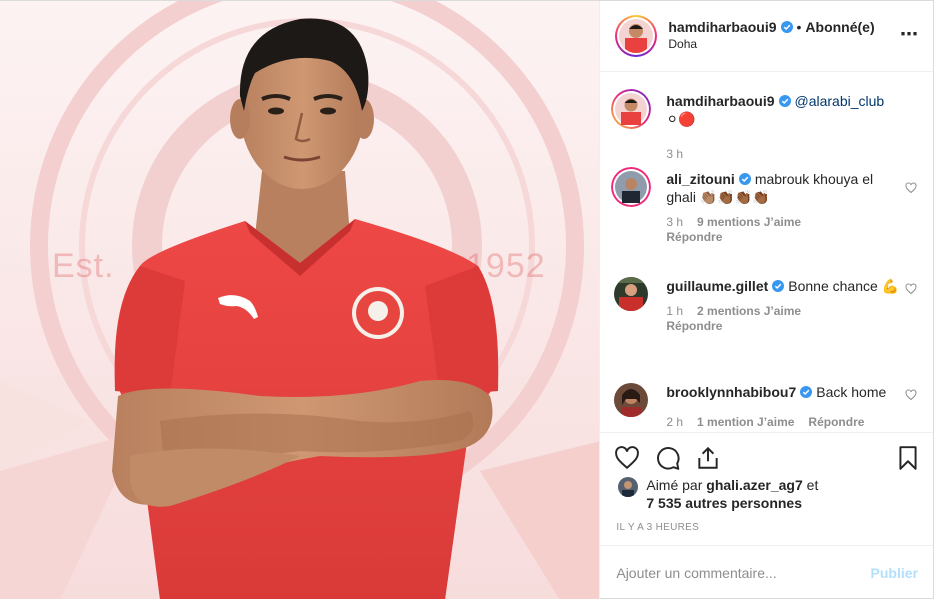  What do you see at coordinates (720, 101) in the screenshot?
I see `caption-username: hamdiharbaoui9` at bounding box center [720, 101].